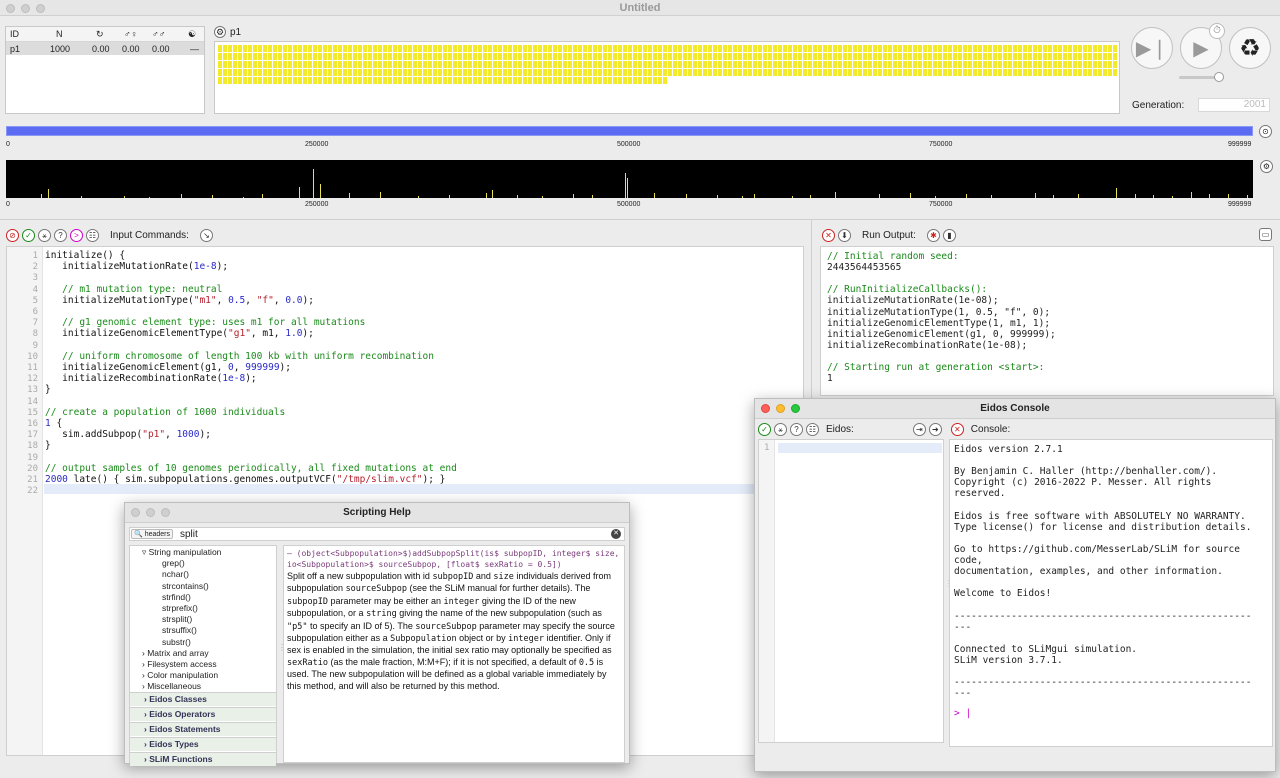 The image size is (1280, 778). I want to click on search-scope-button: 🔍 headers, so click(152, 534).